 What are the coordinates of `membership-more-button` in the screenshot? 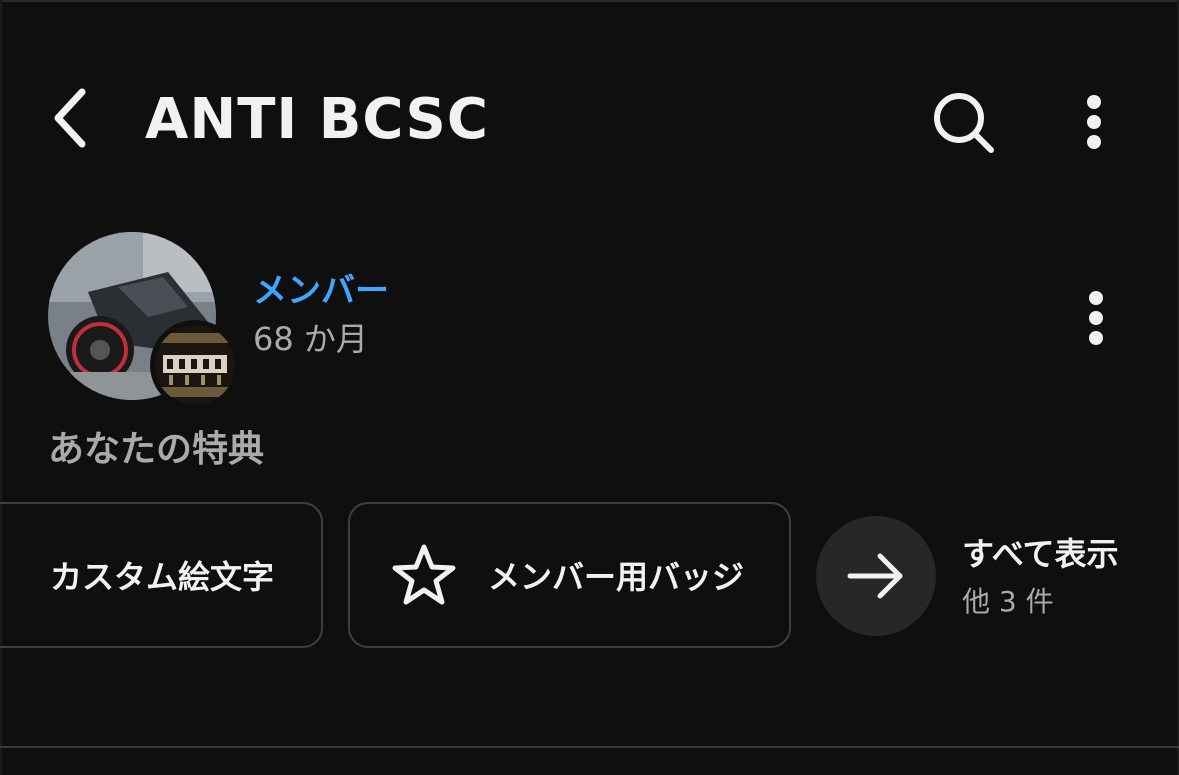 It's located at (1096, 318).